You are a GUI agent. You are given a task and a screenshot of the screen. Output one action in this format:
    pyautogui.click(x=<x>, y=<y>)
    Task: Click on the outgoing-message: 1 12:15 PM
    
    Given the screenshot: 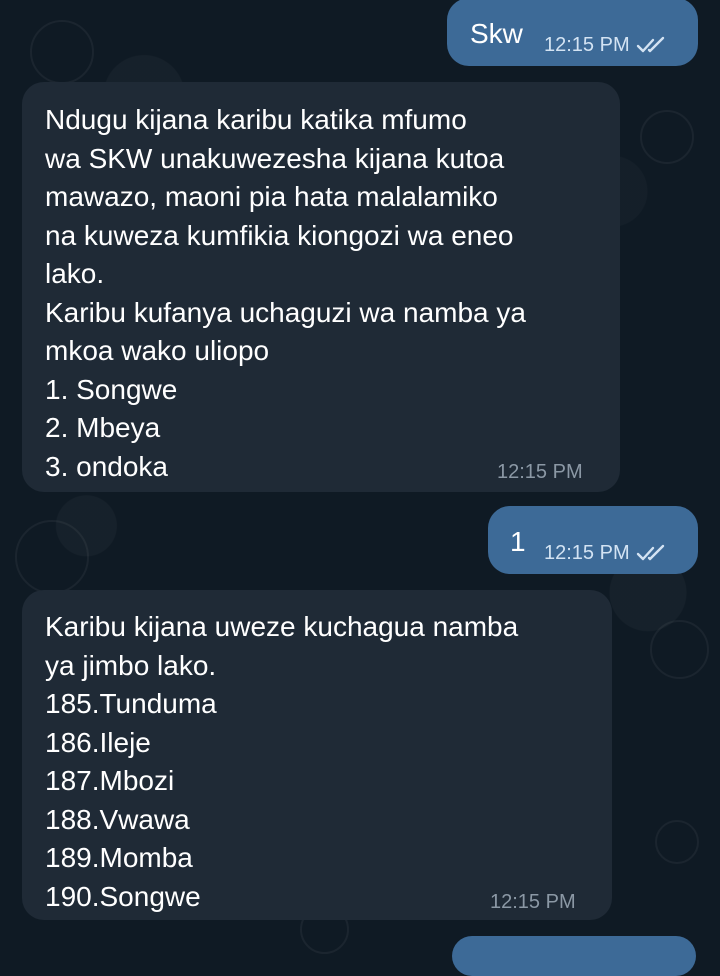 What is the action you would take?
    pyautogui.click(x=593, y=540)
    